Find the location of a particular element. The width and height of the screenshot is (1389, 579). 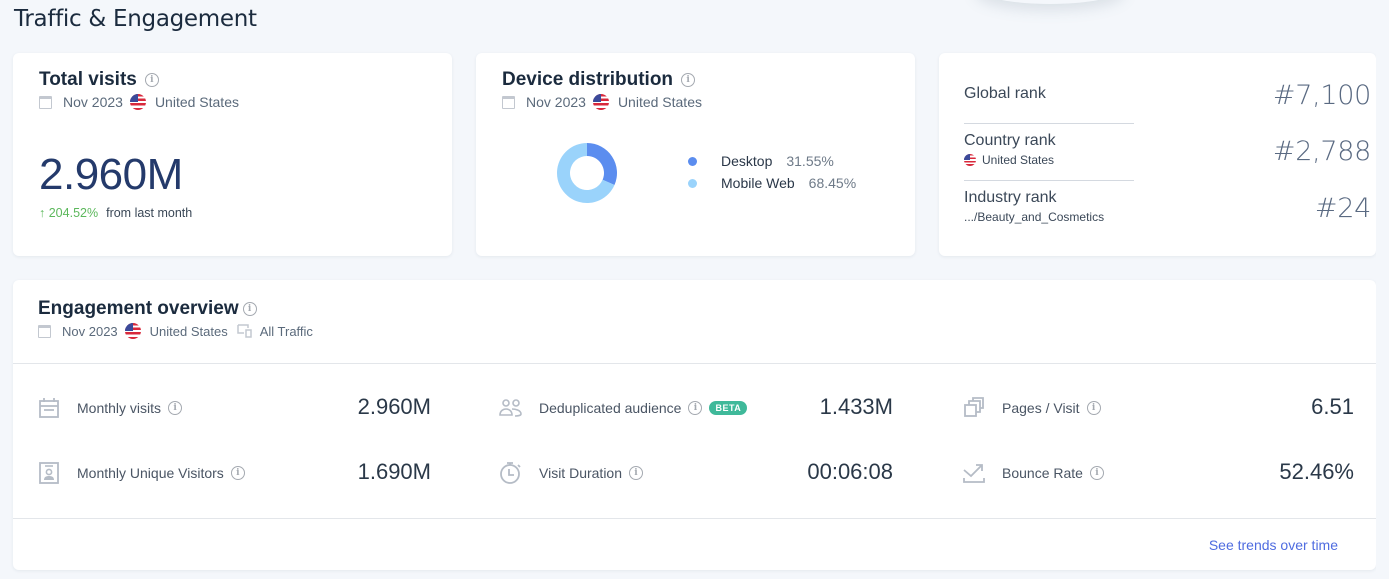

see-trends-link: See trends over time is located at coordinates (1273, 545).